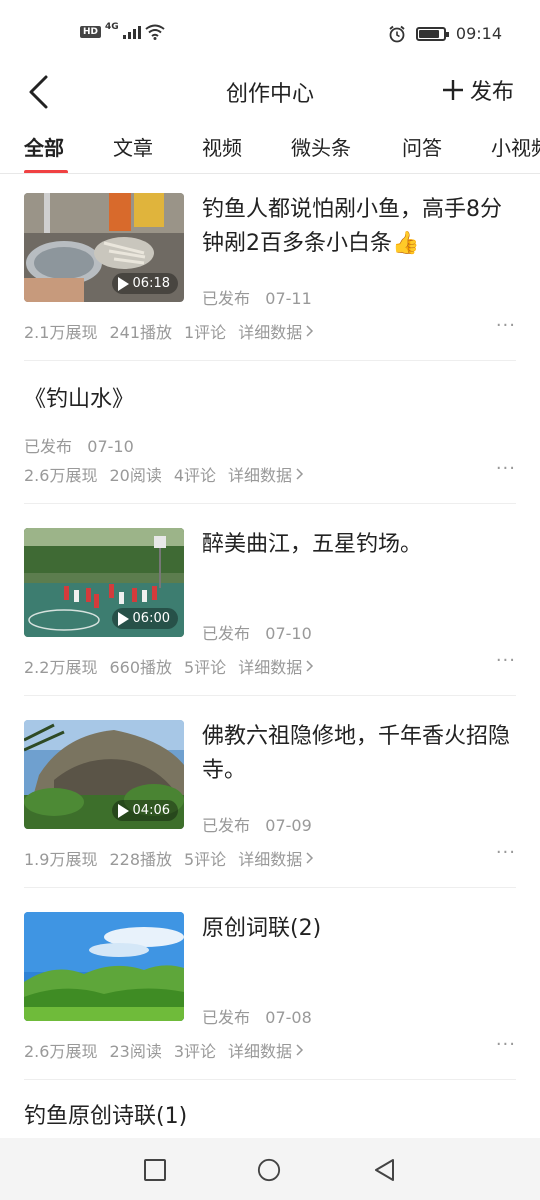  What do you see at coordinates (140, 859) in the screenshot?
I see `plays: 228播放` at bounding box center [140, 859].